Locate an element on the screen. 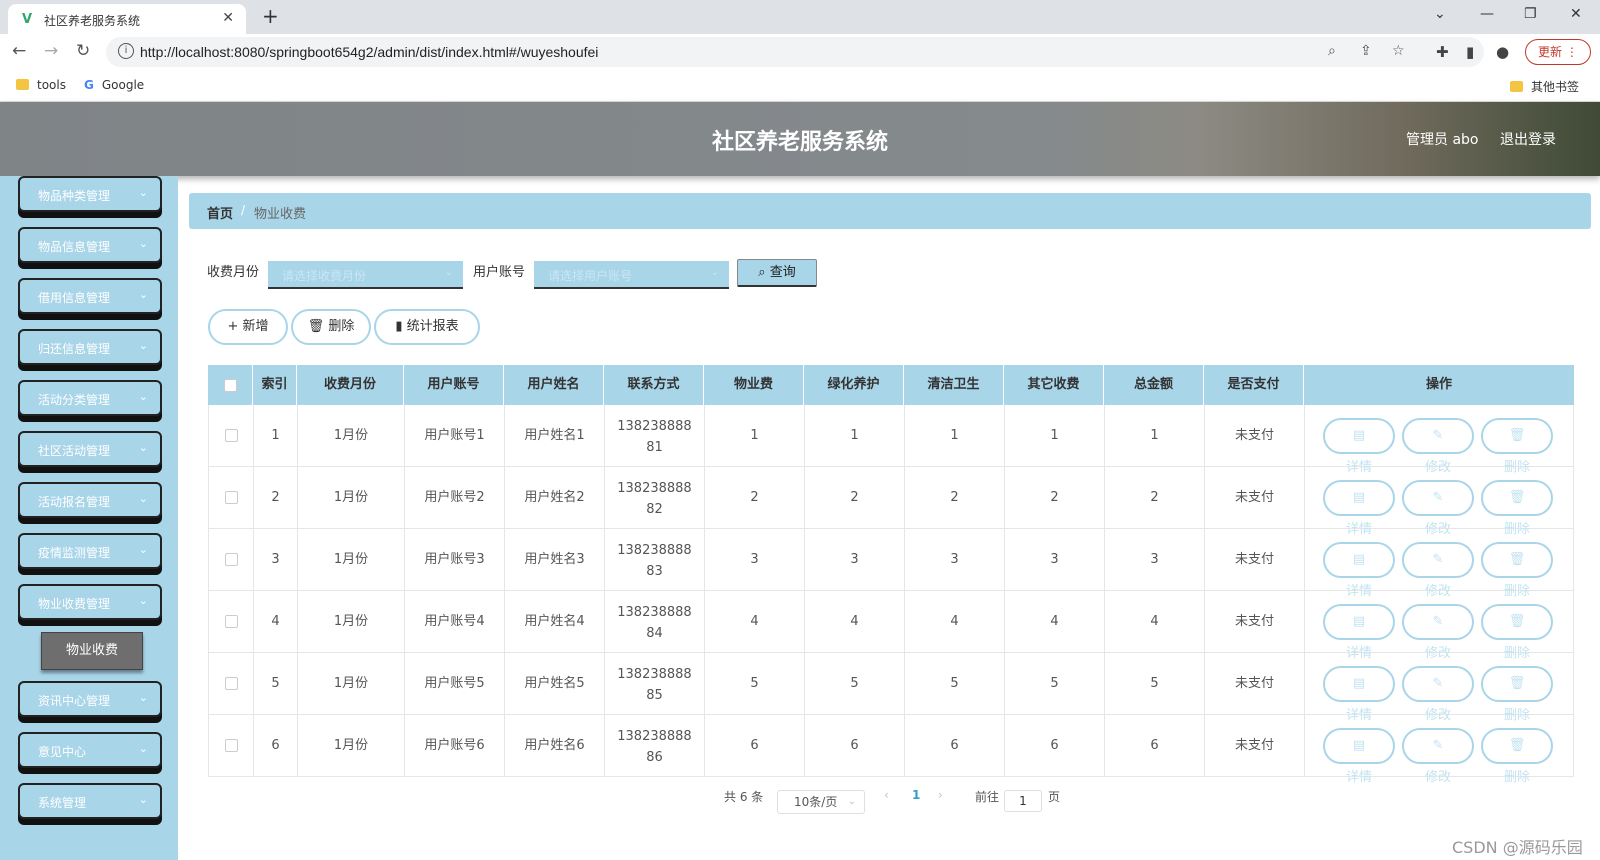 This screenshot has height=860, width=1600. sidebar-subitem-property-fee: 物业收费 is located at coordinates (92, 651).